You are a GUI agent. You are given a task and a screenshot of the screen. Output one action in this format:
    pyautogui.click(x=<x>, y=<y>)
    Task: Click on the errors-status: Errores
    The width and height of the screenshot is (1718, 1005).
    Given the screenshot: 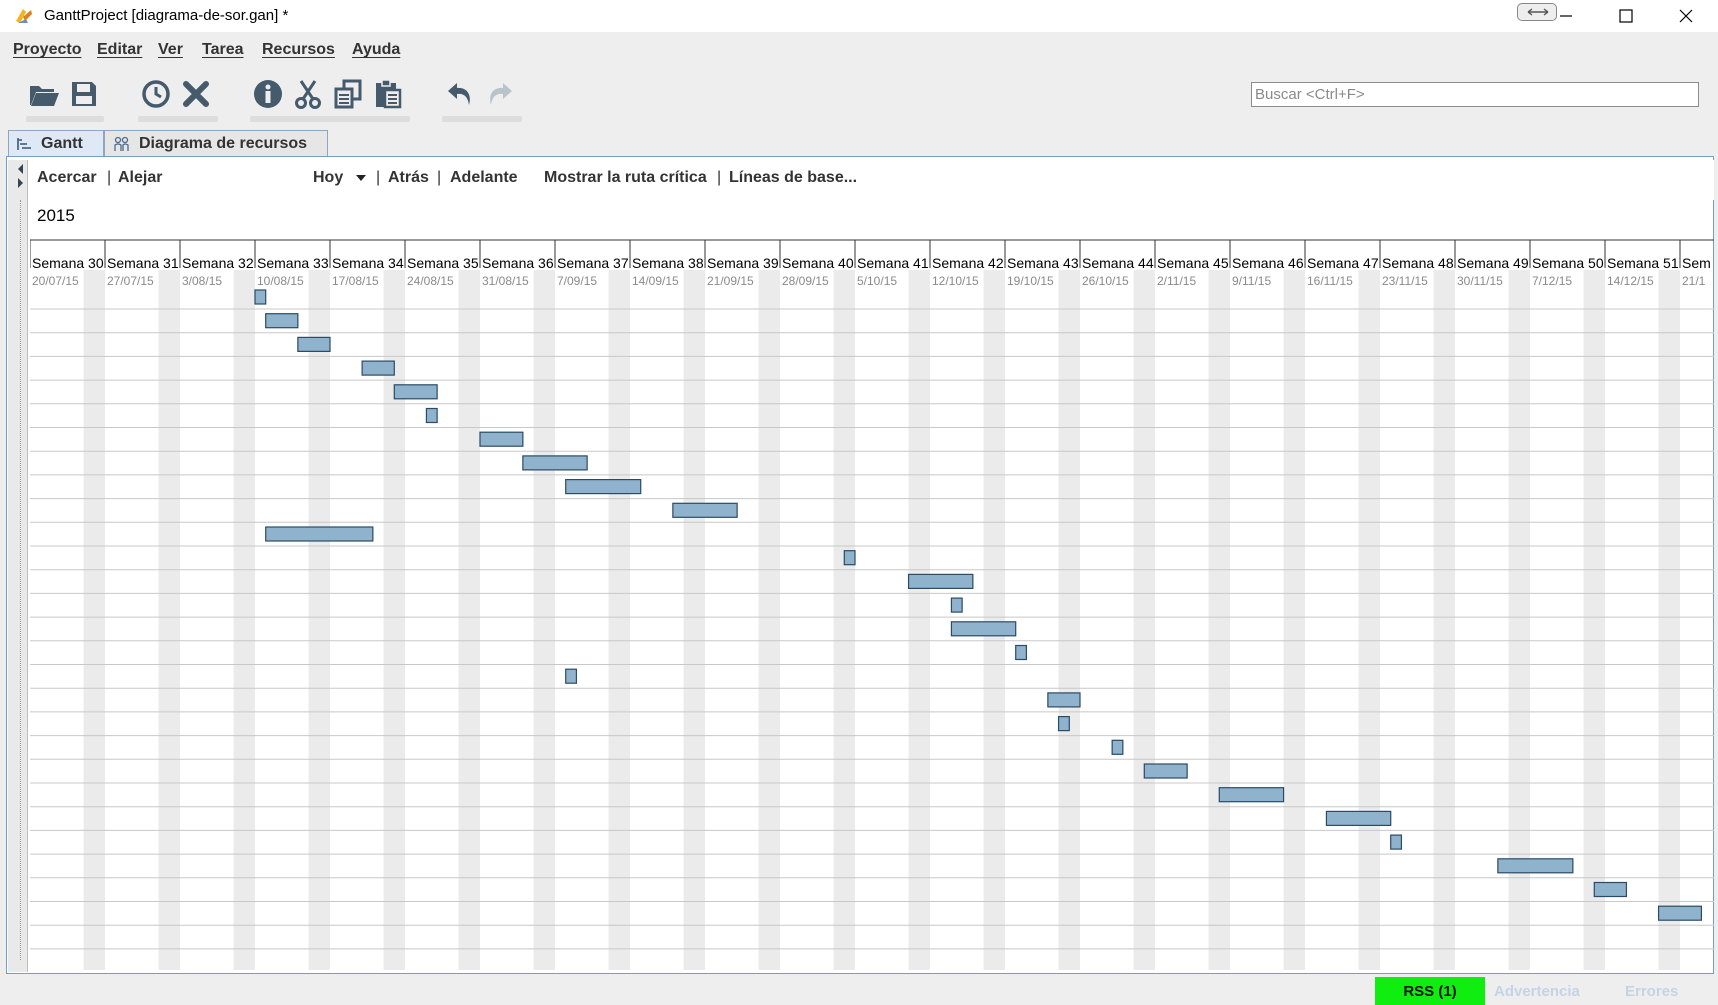 What is the action you would take?
    pyautogui.click(x=1651, y=991)
    